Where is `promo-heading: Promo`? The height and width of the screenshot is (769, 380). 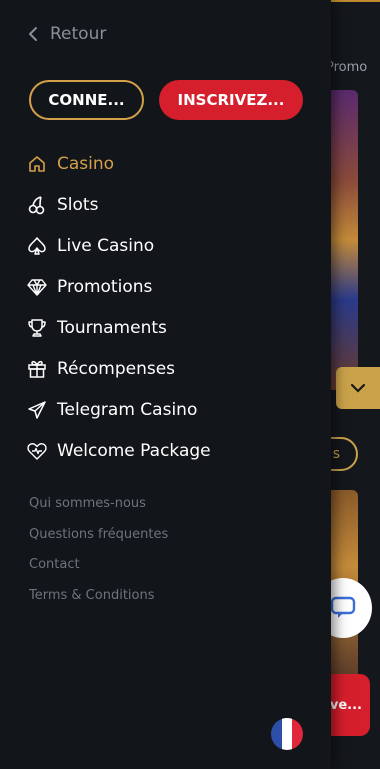 promo-heading: Promo is located at coordinates (347, 67).